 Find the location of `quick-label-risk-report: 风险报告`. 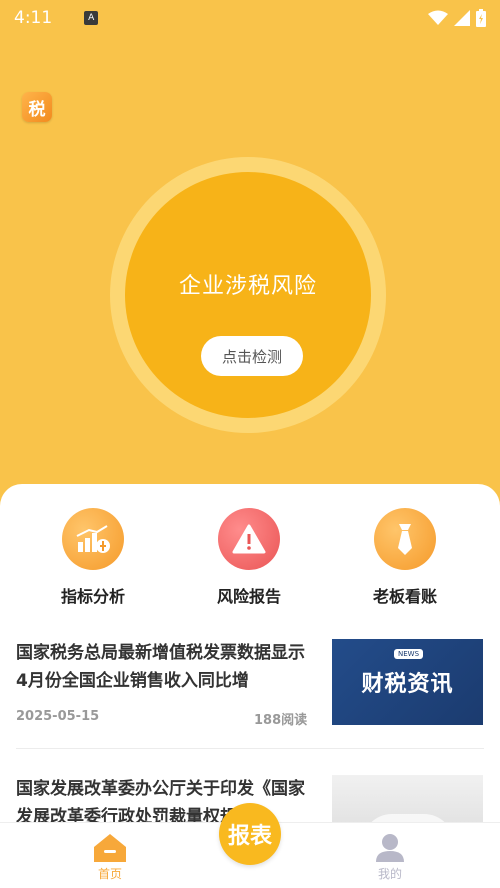

quick-label-risk-report: 风险报告 is located at coordinates (248, 596).